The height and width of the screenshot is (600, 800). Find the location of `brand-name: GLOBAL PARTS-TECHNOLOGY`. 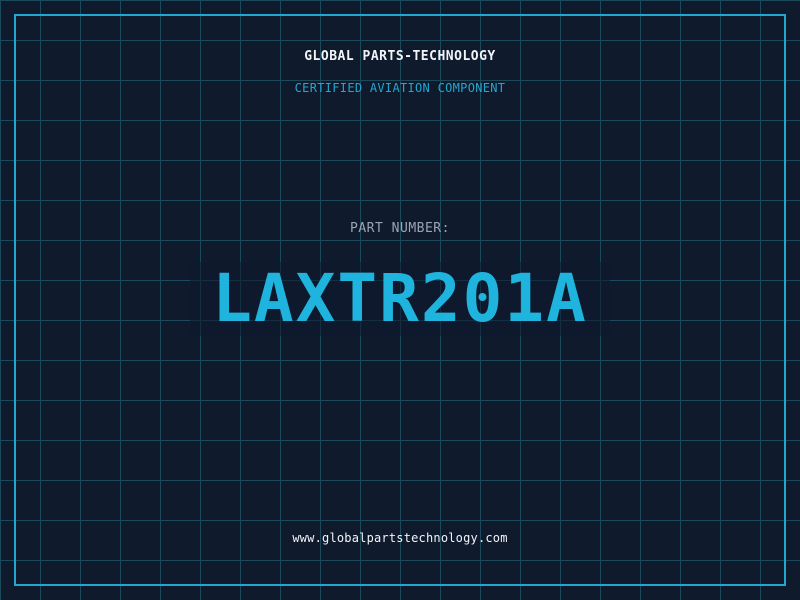

brand-name: GLOBAL PARTS-TECHNOLOGY is located at coordinates (400, 56).